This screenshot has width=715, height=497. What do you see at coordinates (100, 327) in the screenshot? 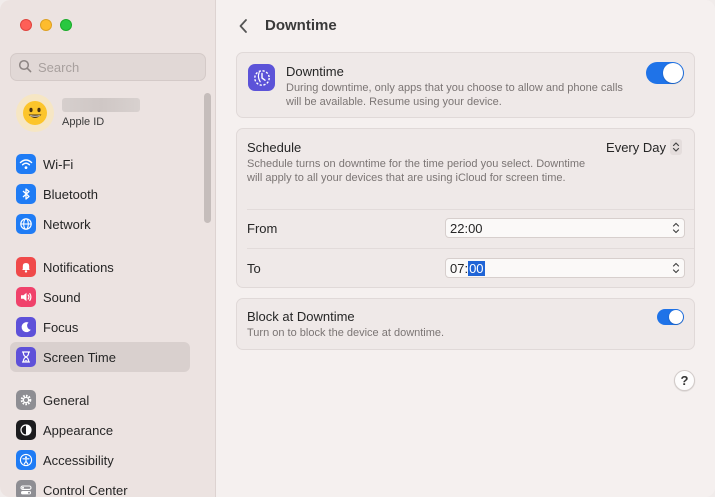
I see `sidebar-item-focus: Focus` at bounding box center [100, 327].